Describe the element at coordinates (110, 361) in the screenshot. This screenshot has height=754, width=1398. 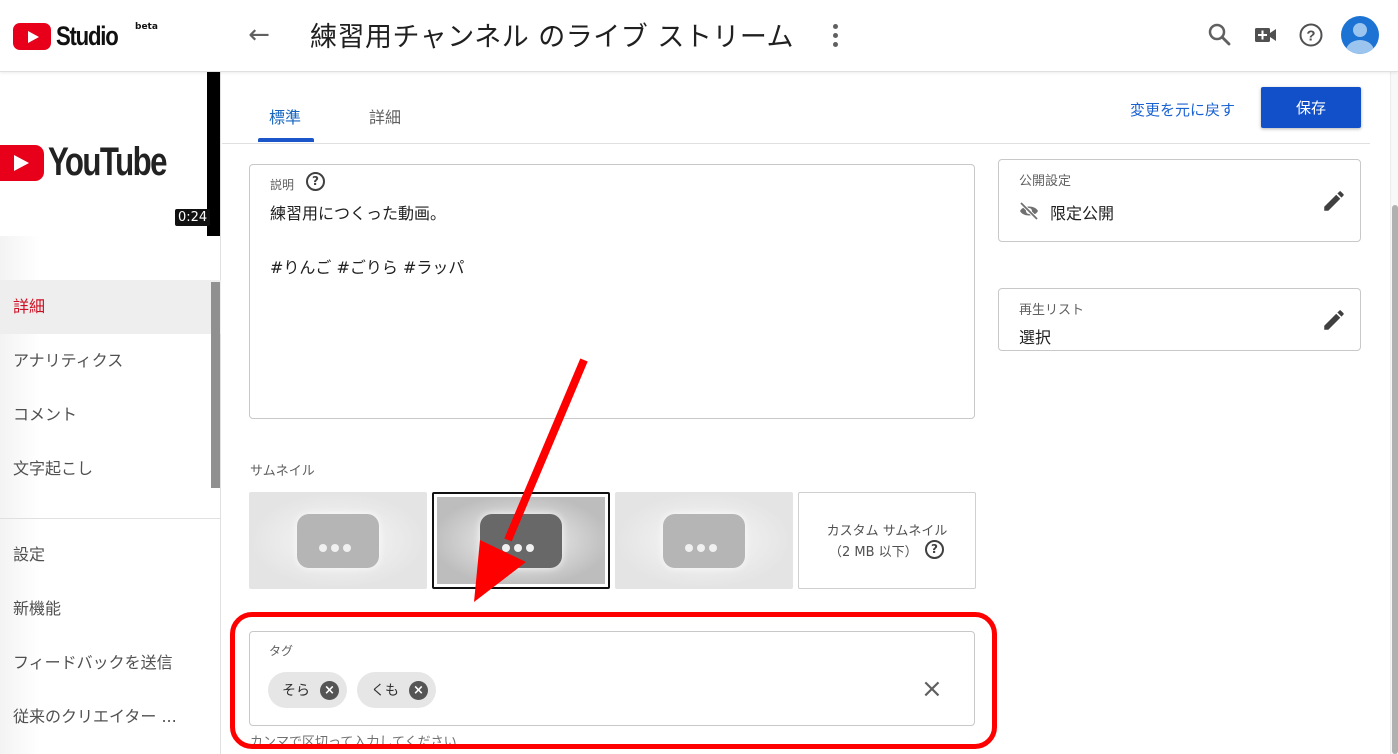
I see `sidebar-item-analytics: アナリティクス` at that location.